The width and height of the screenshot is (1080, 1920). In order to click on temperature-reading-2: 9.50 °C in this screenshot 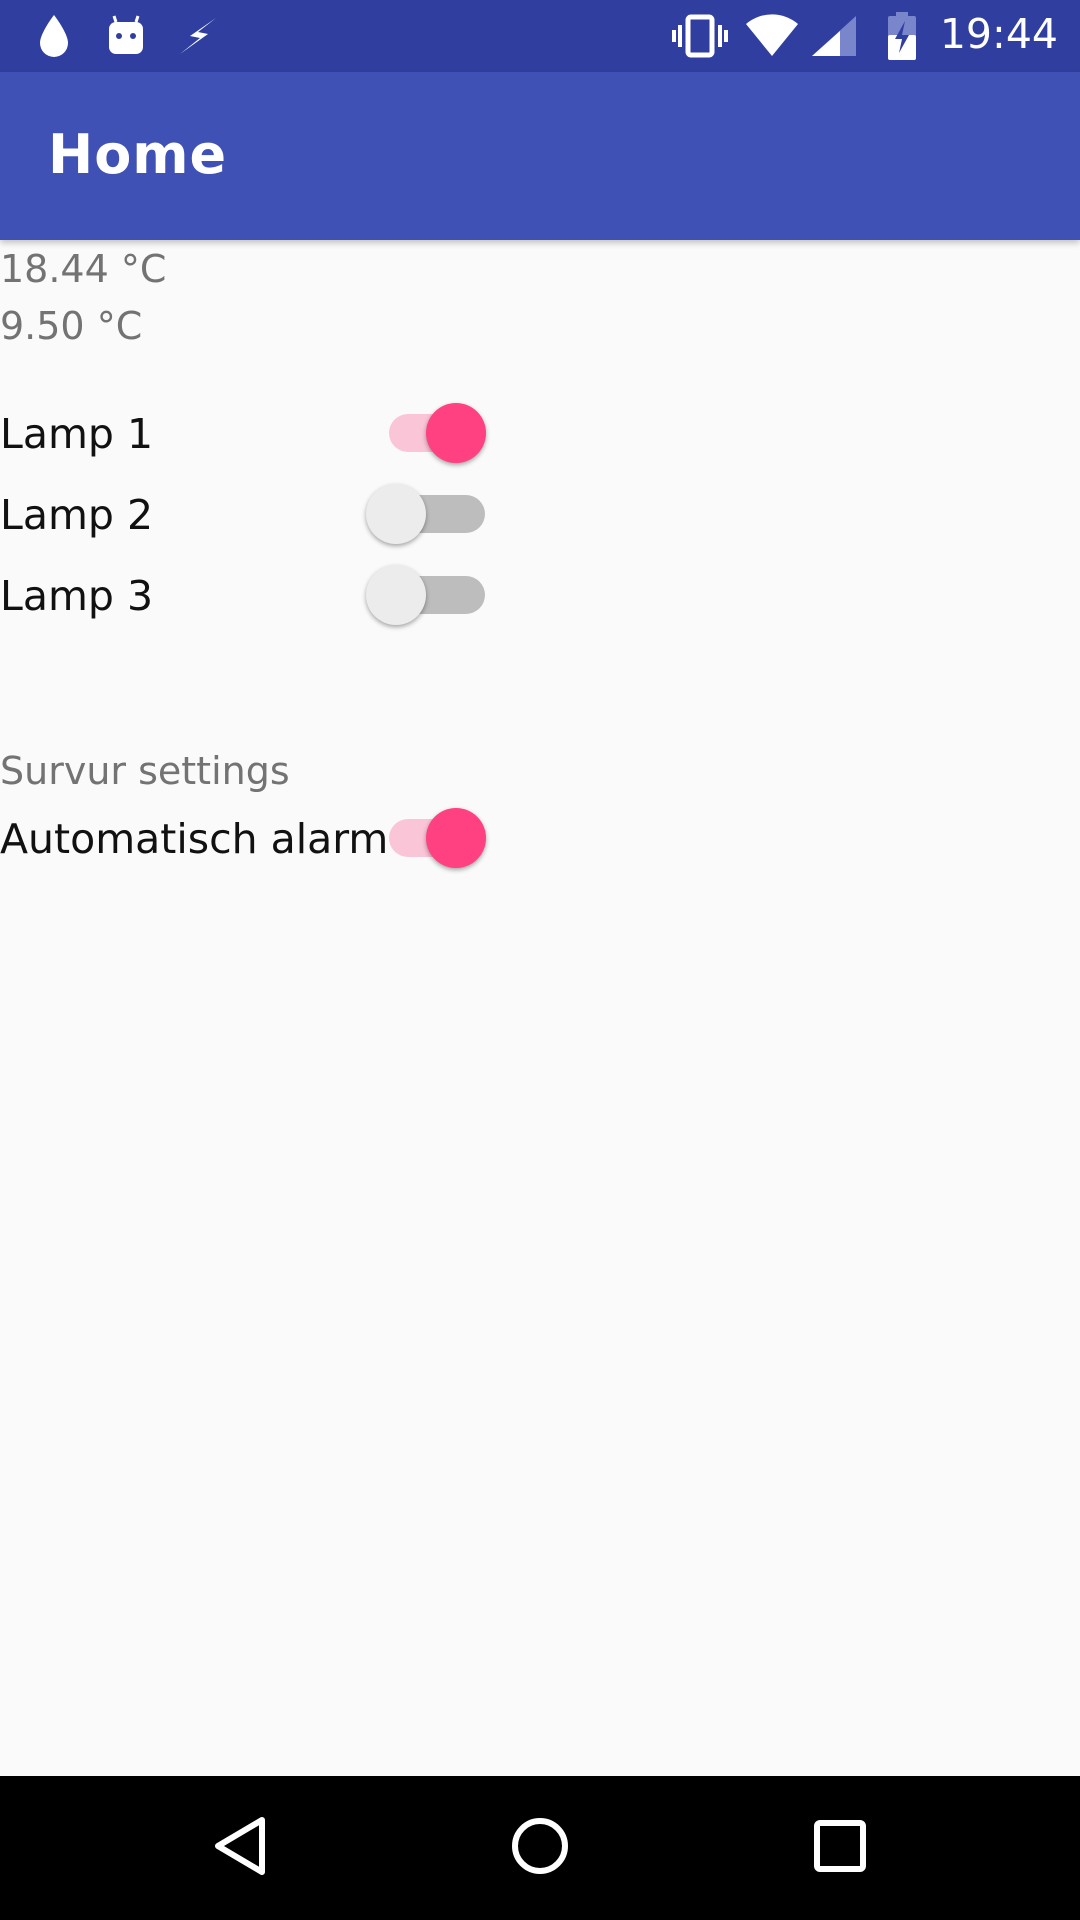, I will do `click(71, 326)`.